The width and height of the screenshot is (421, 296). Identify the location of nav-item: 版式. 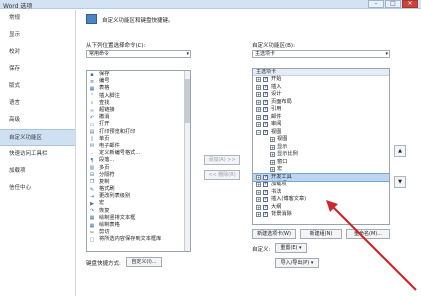
(37, 86).